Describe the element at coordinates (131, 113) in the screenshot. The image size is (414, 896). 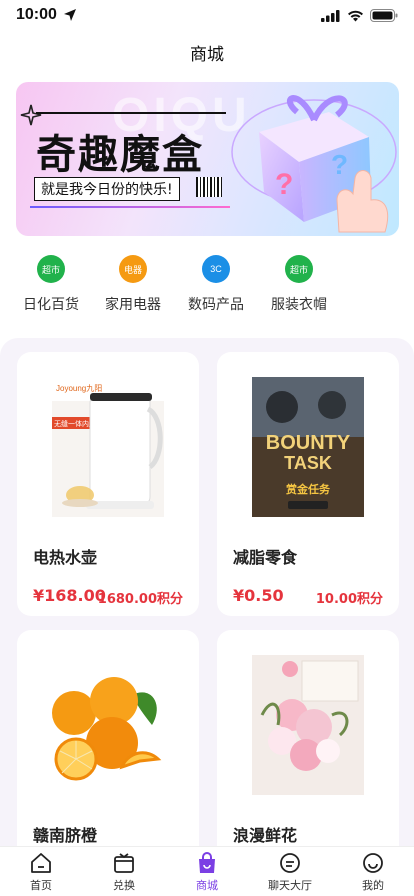
I see `banner-divider` at that location.